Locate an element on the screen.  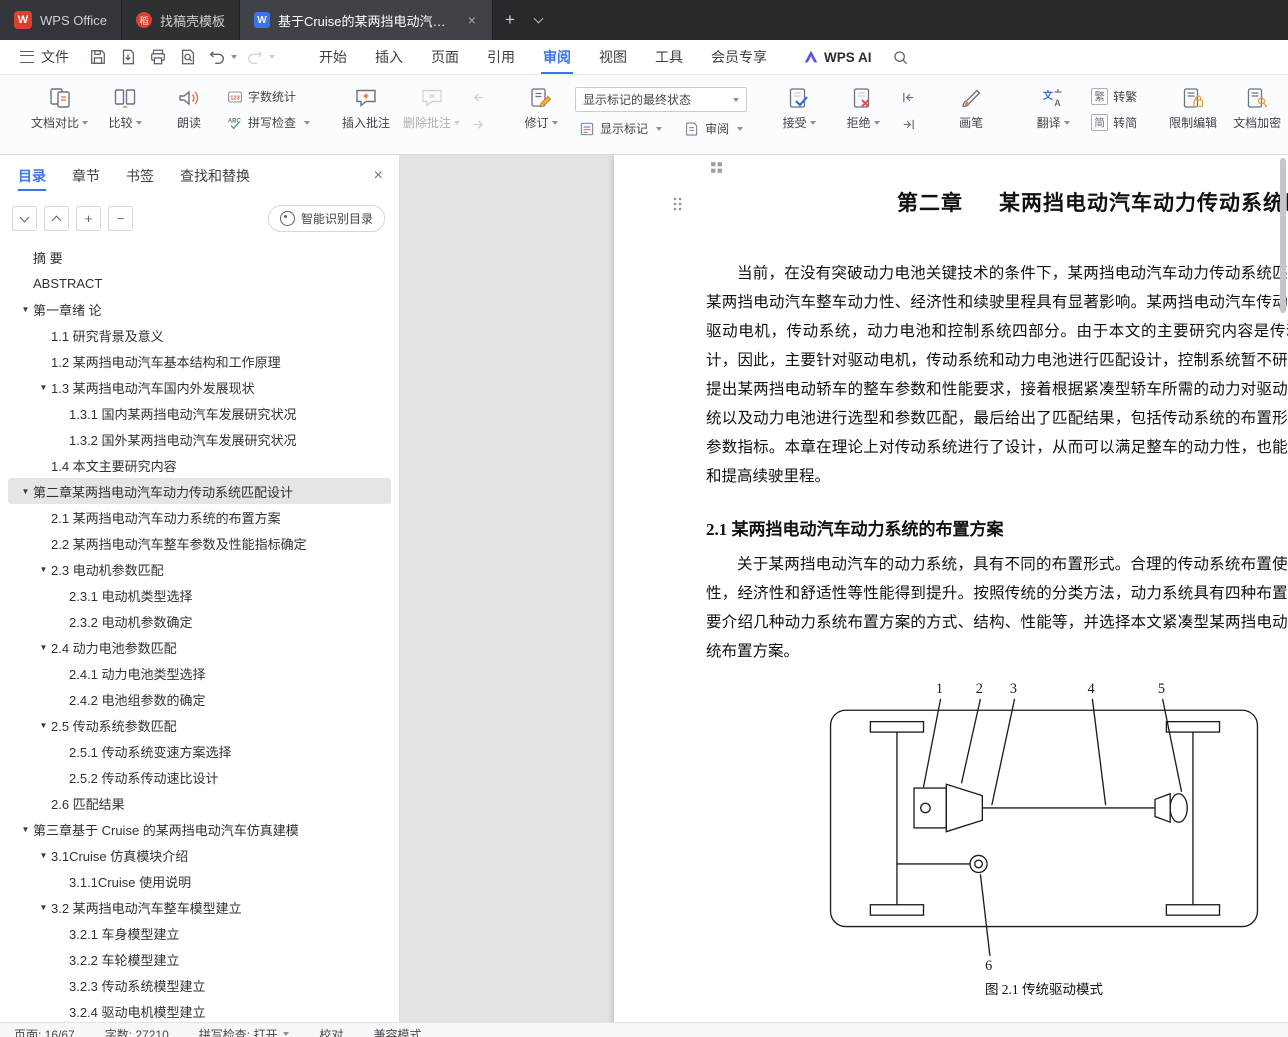
menu-item-member: 会员专享 is located at coordinates (739, 57).